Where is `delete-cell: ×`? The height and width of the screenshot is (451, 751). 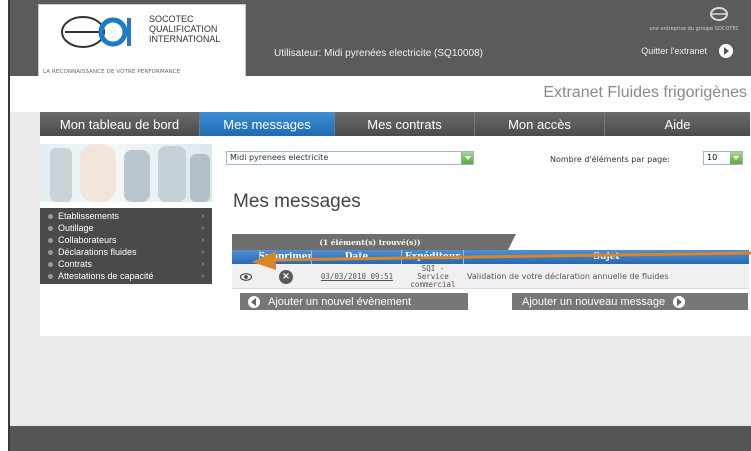
delete-cell: × is located at coordinates (286, 276).